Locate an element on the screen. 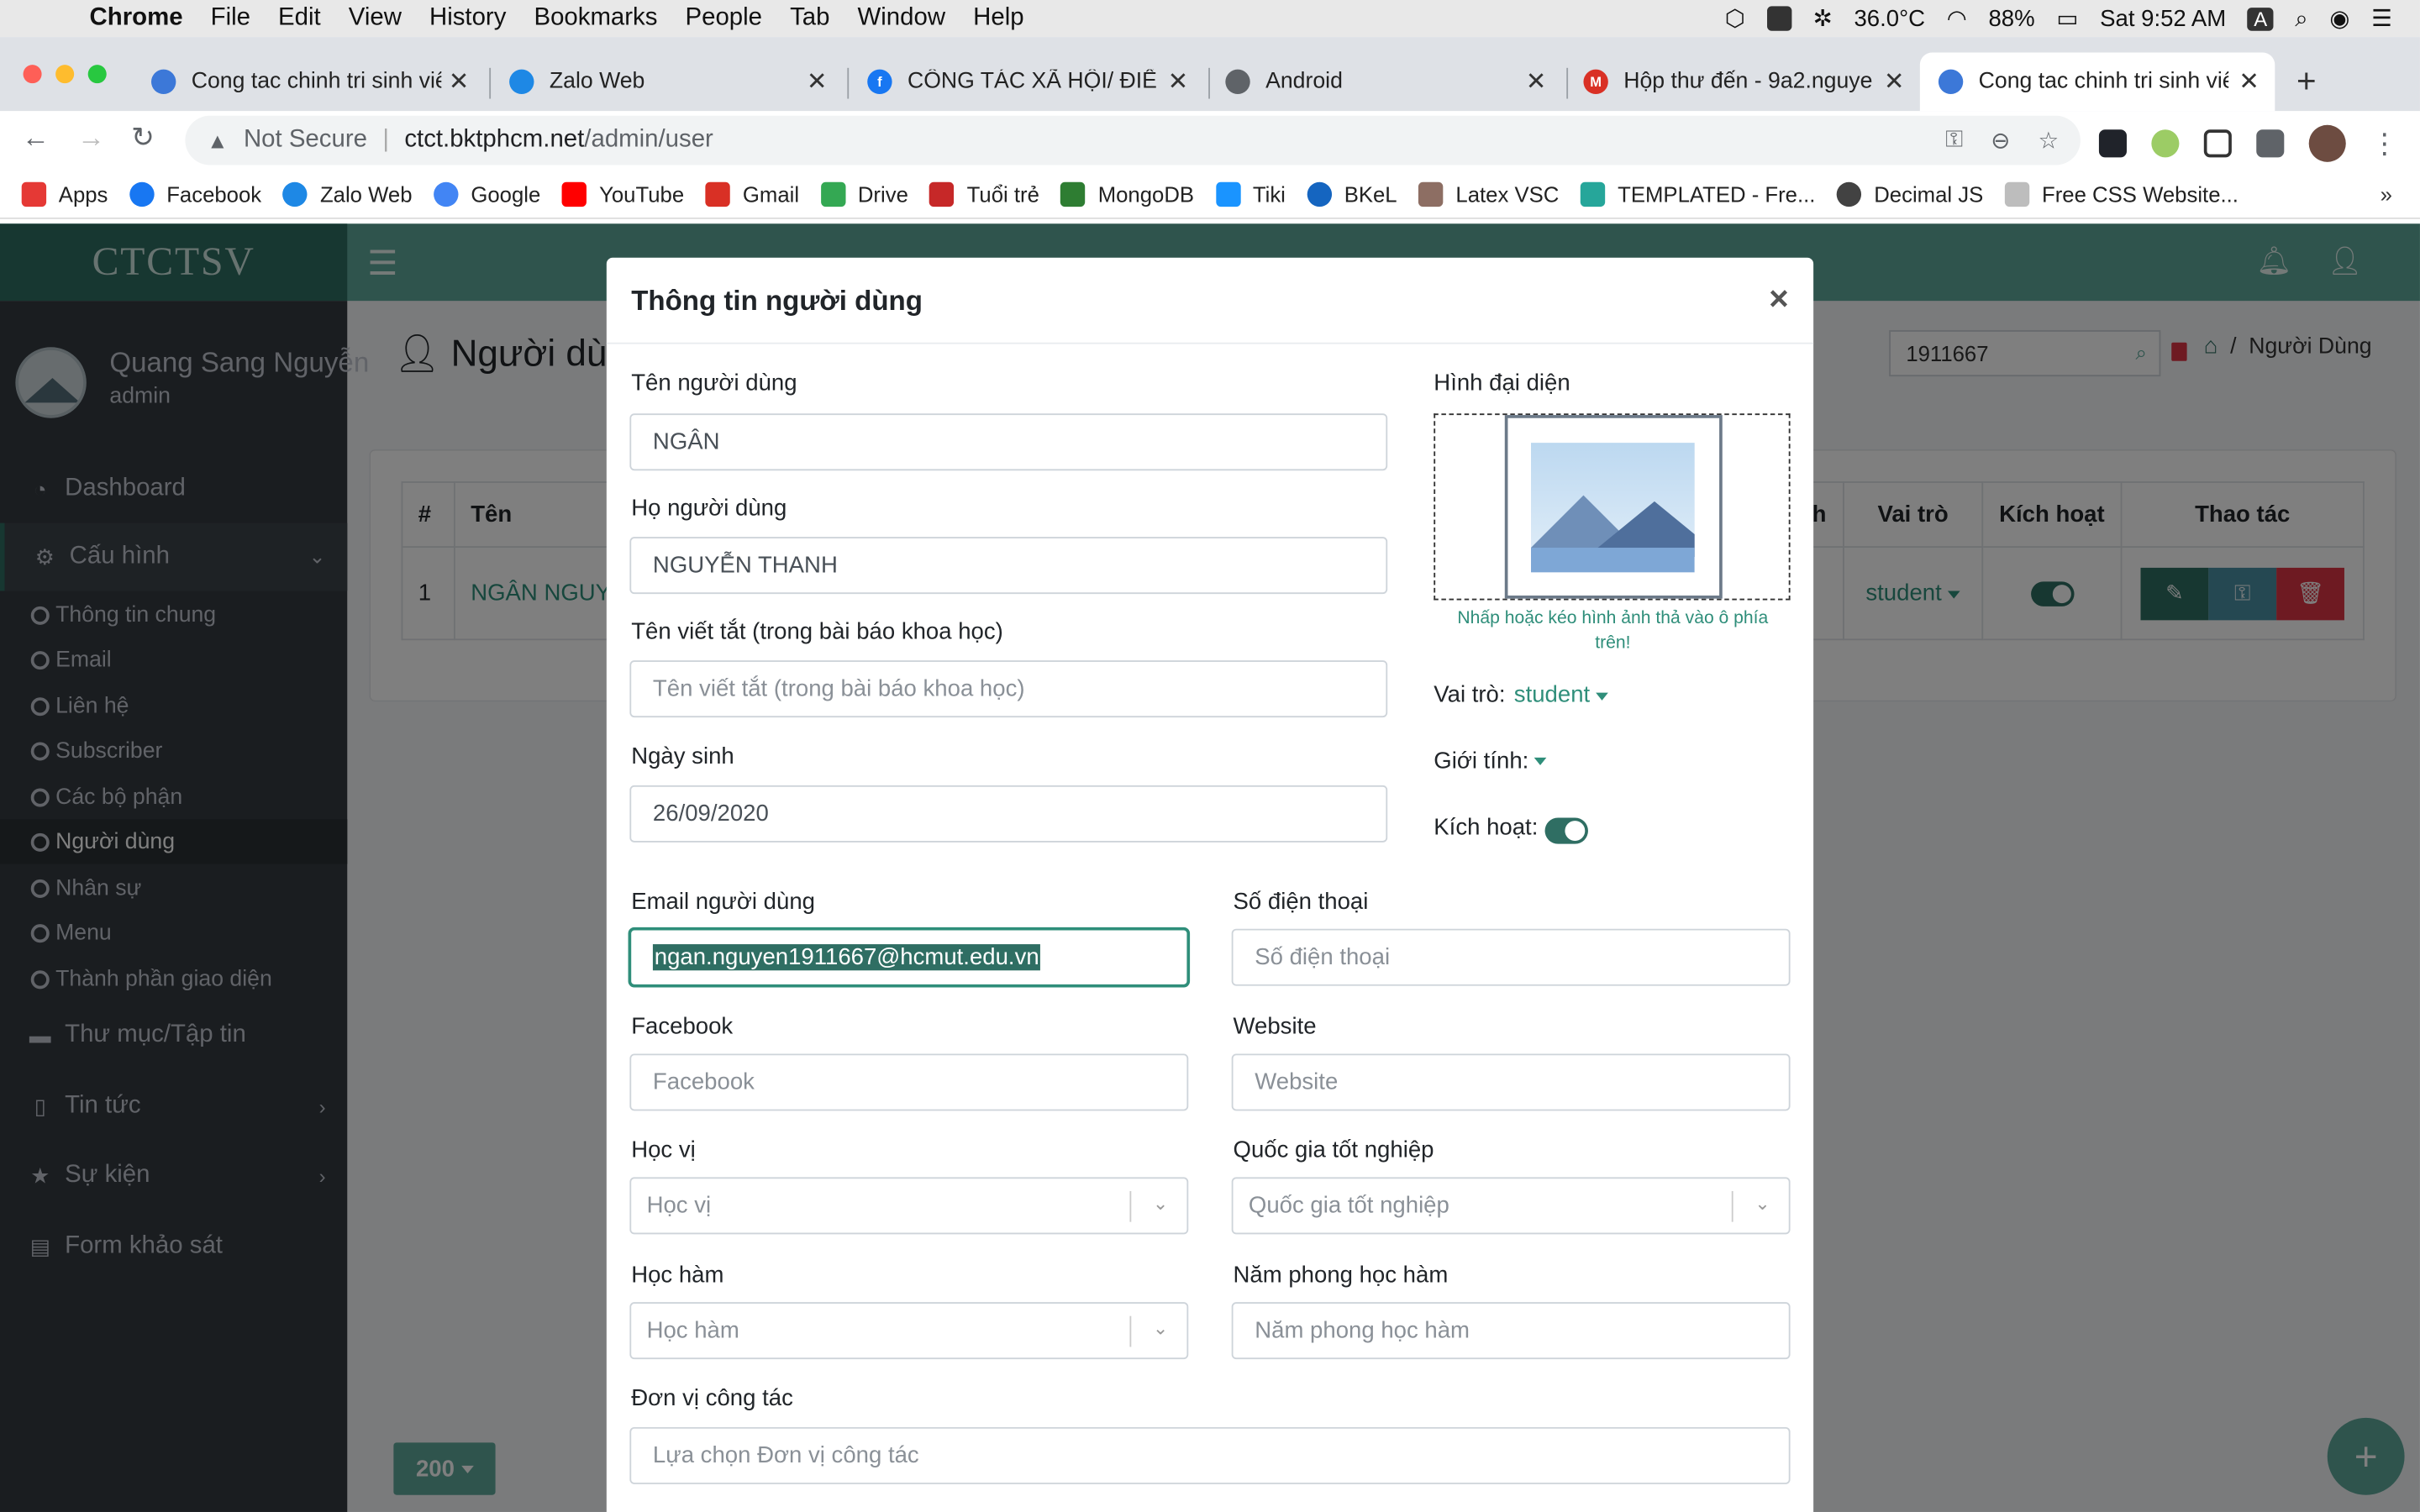 The height and width of the screenshot is (1512, 2420). short-name-field: Tên viết tắt (trong bài báo khoa học) is located at coordinates (1008, 689).